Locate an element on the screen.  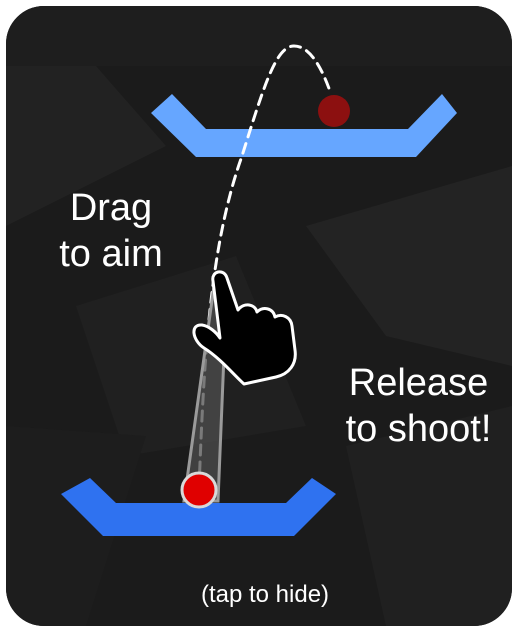
active-ball is located at coordinates (199, 490).